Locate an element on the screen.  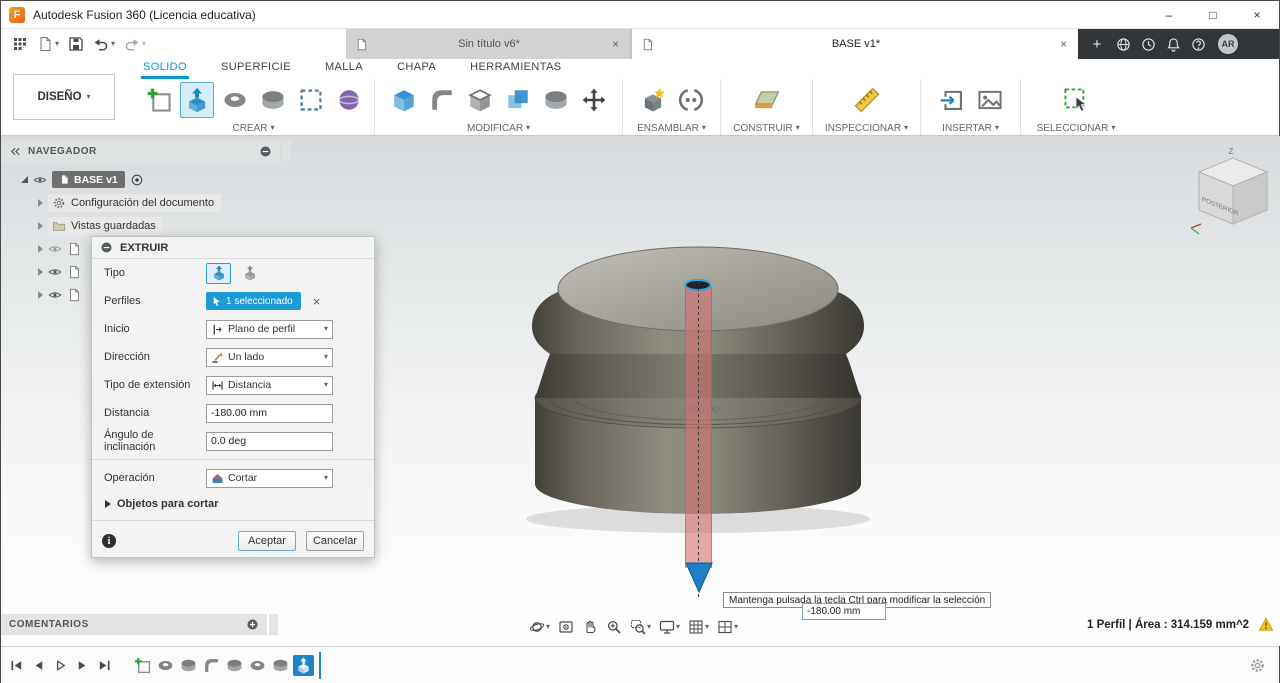
step-forward-button is located at coordinates (82, 665).